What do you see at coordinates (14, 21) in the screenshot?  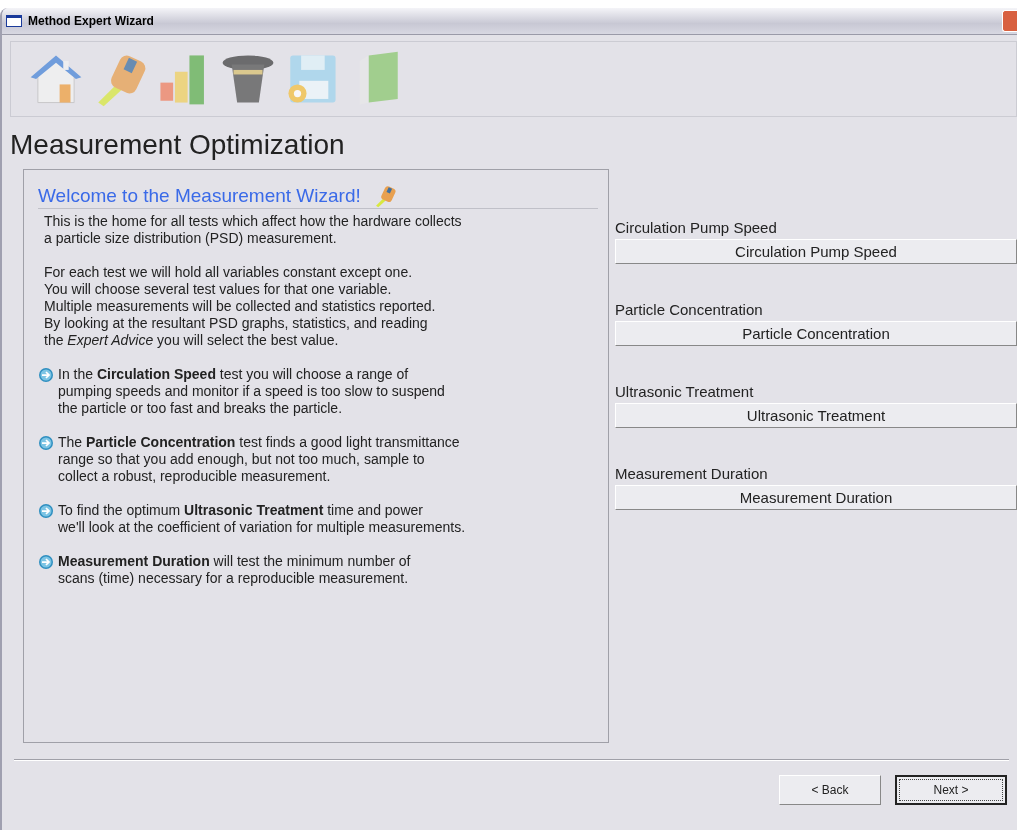 I see `window-icon` at bounding box center [14, 21].